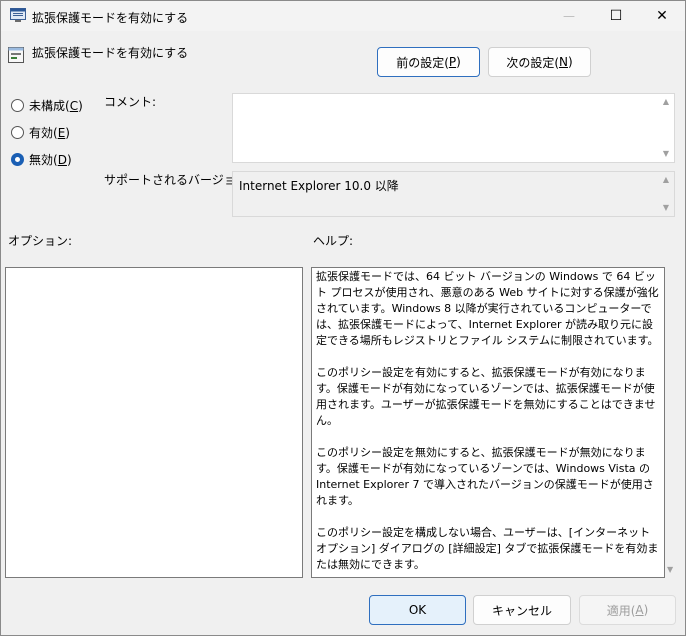 The image size is (686, 636). What do you see at coordinates (453, 194) in the screenshot?
I see `supported-on-box: Internet Explorer 10.0 以降 ▲ ▼` at bounding box center [453, 194].